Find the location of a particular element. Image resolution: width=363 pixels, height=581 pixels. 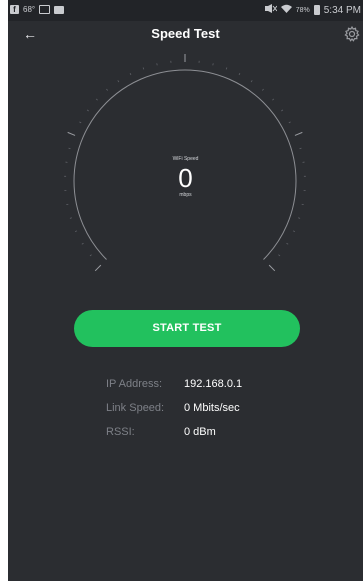

status-bar: f 68° 78% 5:34 PM is located at coordinates (185, 10).